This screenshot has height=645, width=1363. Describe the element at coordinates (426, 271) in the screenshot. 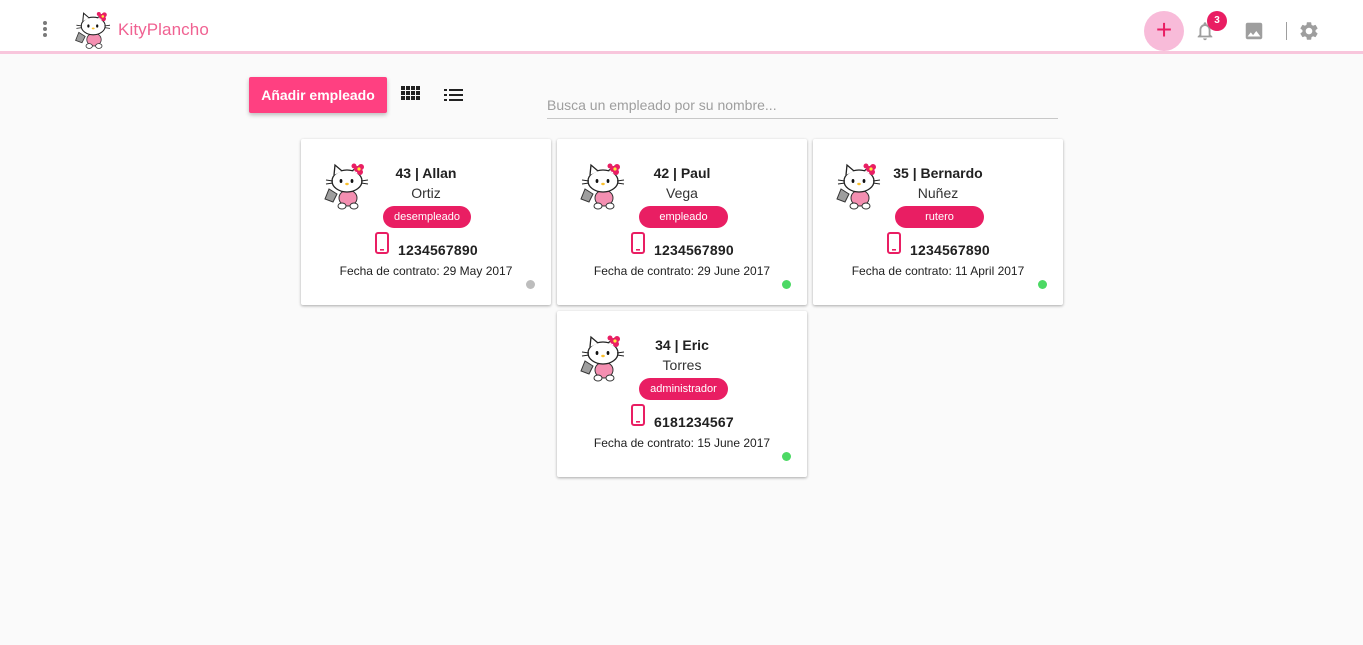

I see `hire-date: Fecha de contrato: 29 May 2017` at that location.